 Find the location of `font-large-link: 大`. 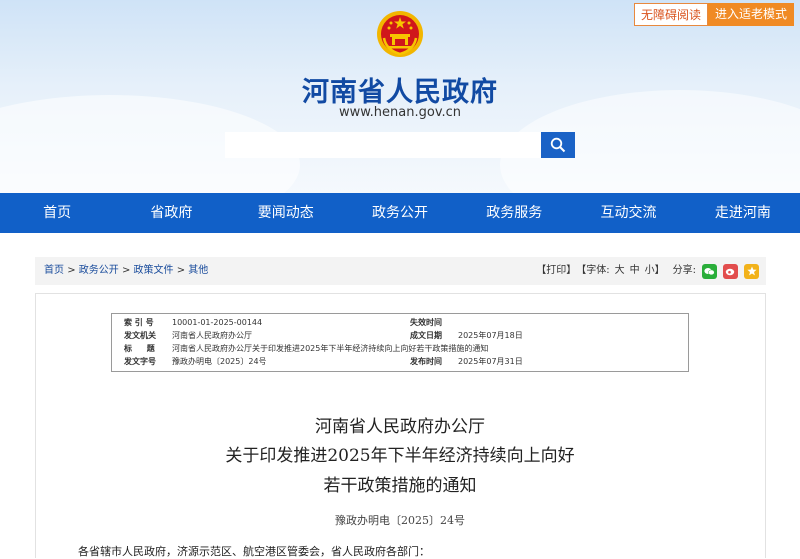

font-large-link: 大 is located at coordinates (620, 271).